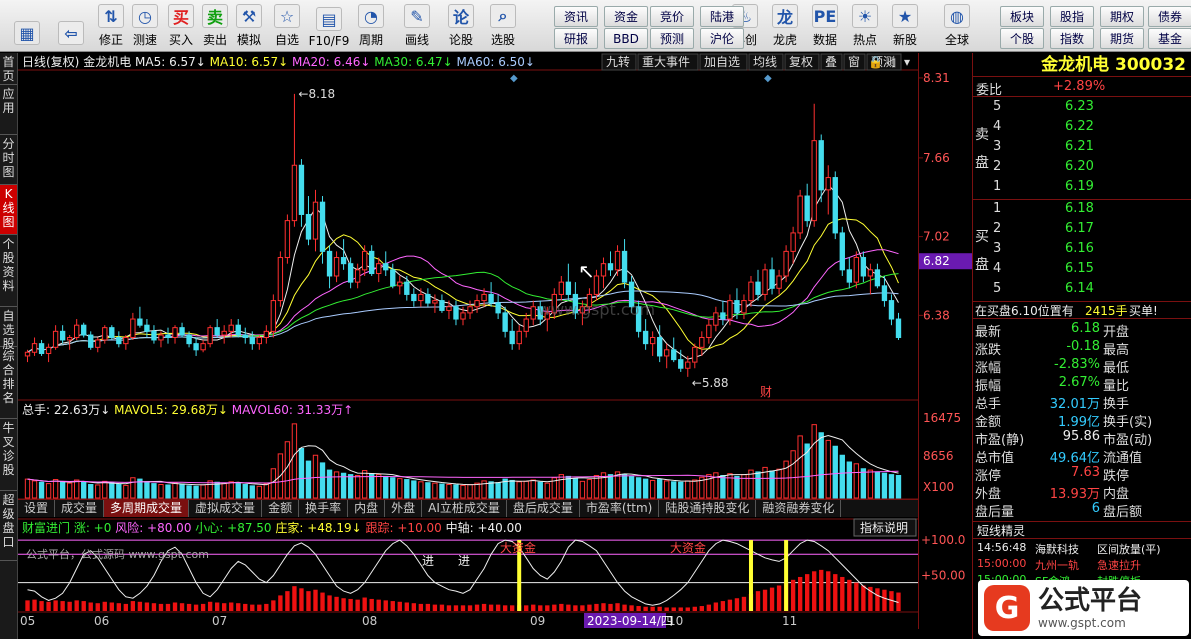 Image resolution: width=1191 pixels, height=639 pixels. I want to click on sidebar-tab: 分时图, so click(8, 160).